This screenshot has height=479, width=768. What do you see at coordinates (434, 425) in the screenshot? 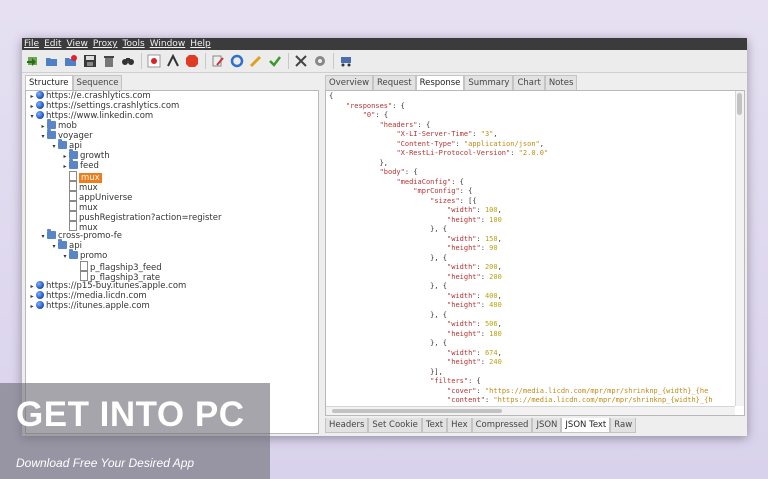
I see `tab-text: Text` at bounding box center [434, 425].